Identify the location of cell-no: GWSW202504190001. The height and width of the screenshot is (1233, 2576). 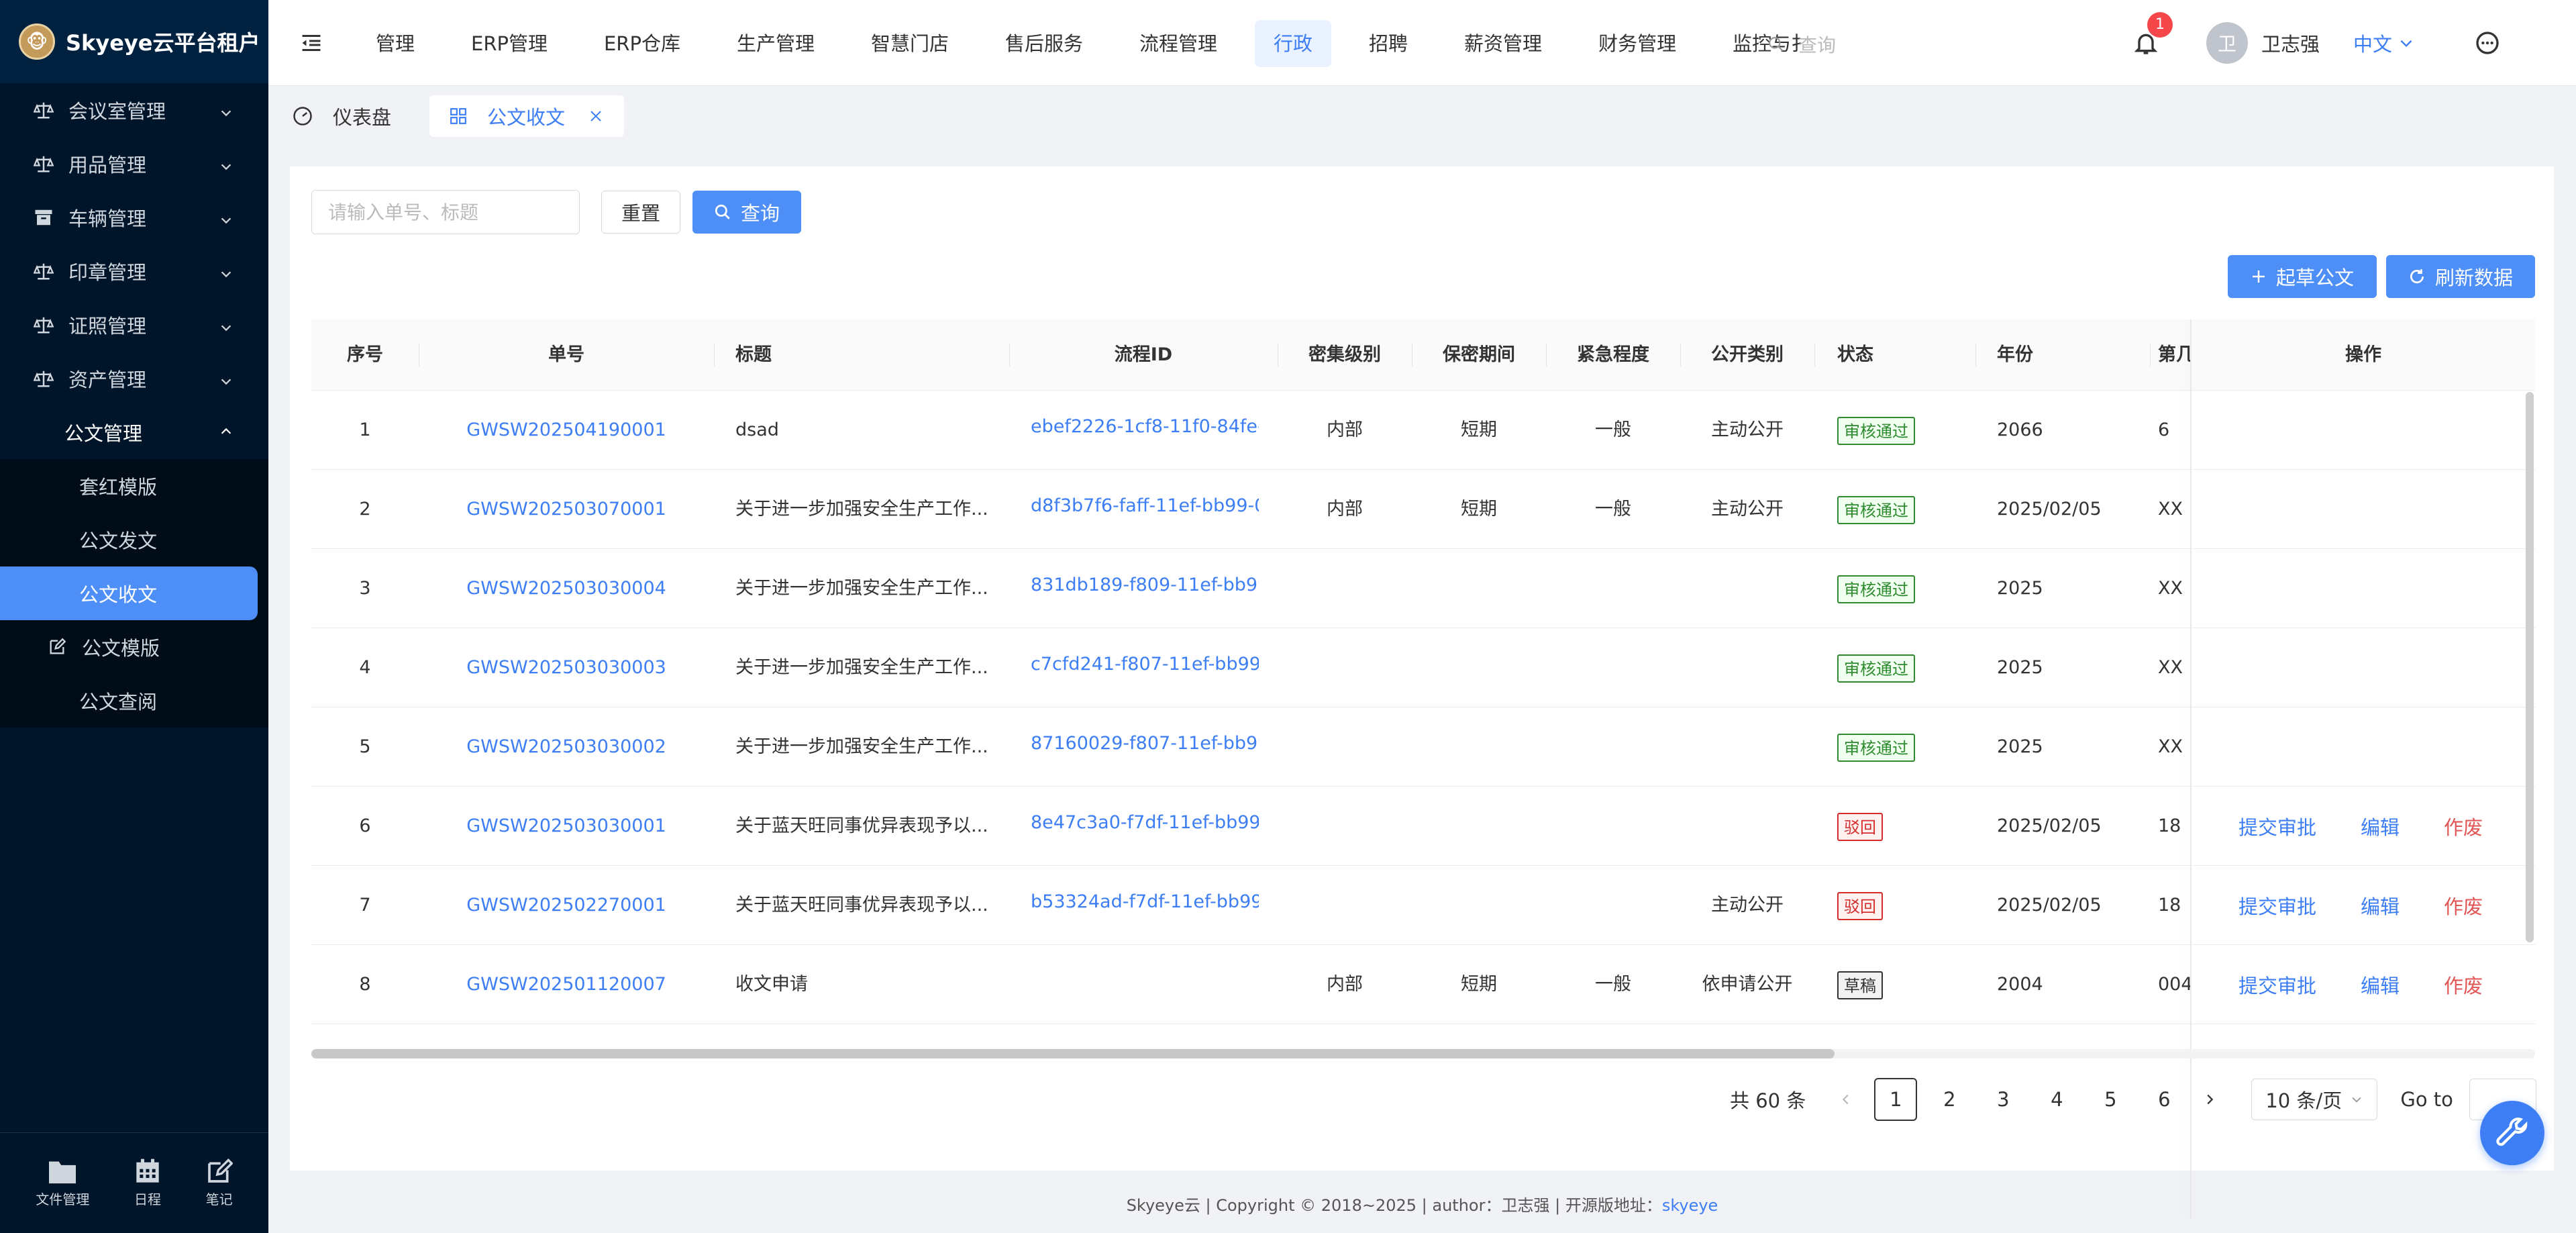
(566, 430).